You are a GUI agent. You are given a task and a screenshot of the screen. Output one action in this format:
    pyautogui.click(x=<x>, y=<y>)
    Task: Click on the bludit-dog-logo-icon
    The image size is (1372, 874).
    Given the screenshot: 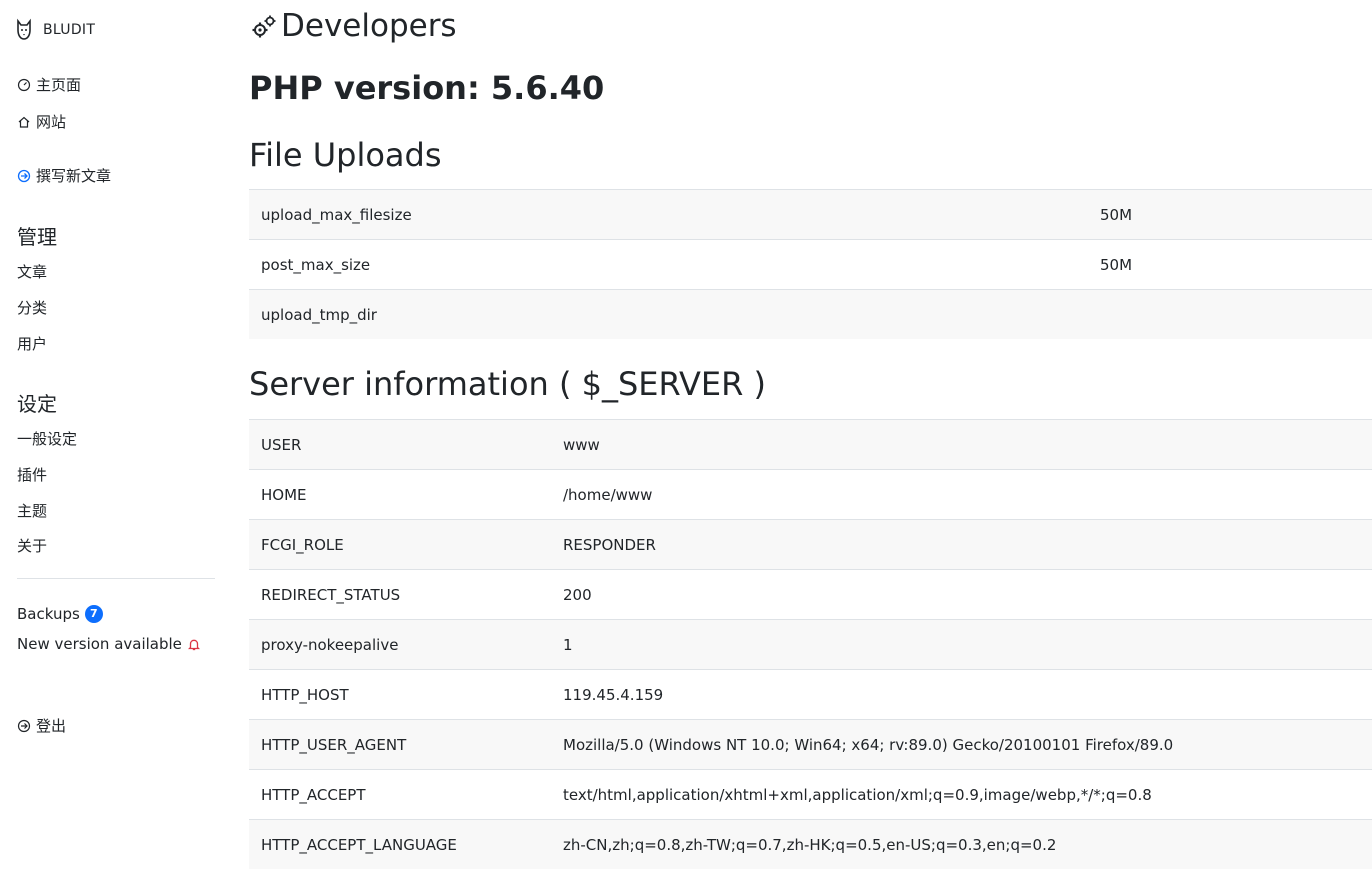 What is the action you would take?
    pyautogui.click(x=24, y=29)
    